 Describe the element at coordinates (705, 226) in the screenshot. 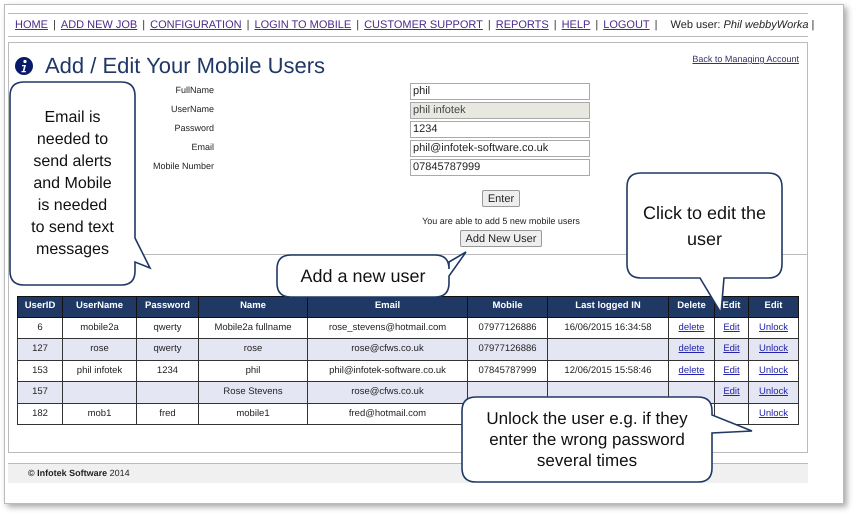

I see `callout-text: Click to edit the user` at that location.